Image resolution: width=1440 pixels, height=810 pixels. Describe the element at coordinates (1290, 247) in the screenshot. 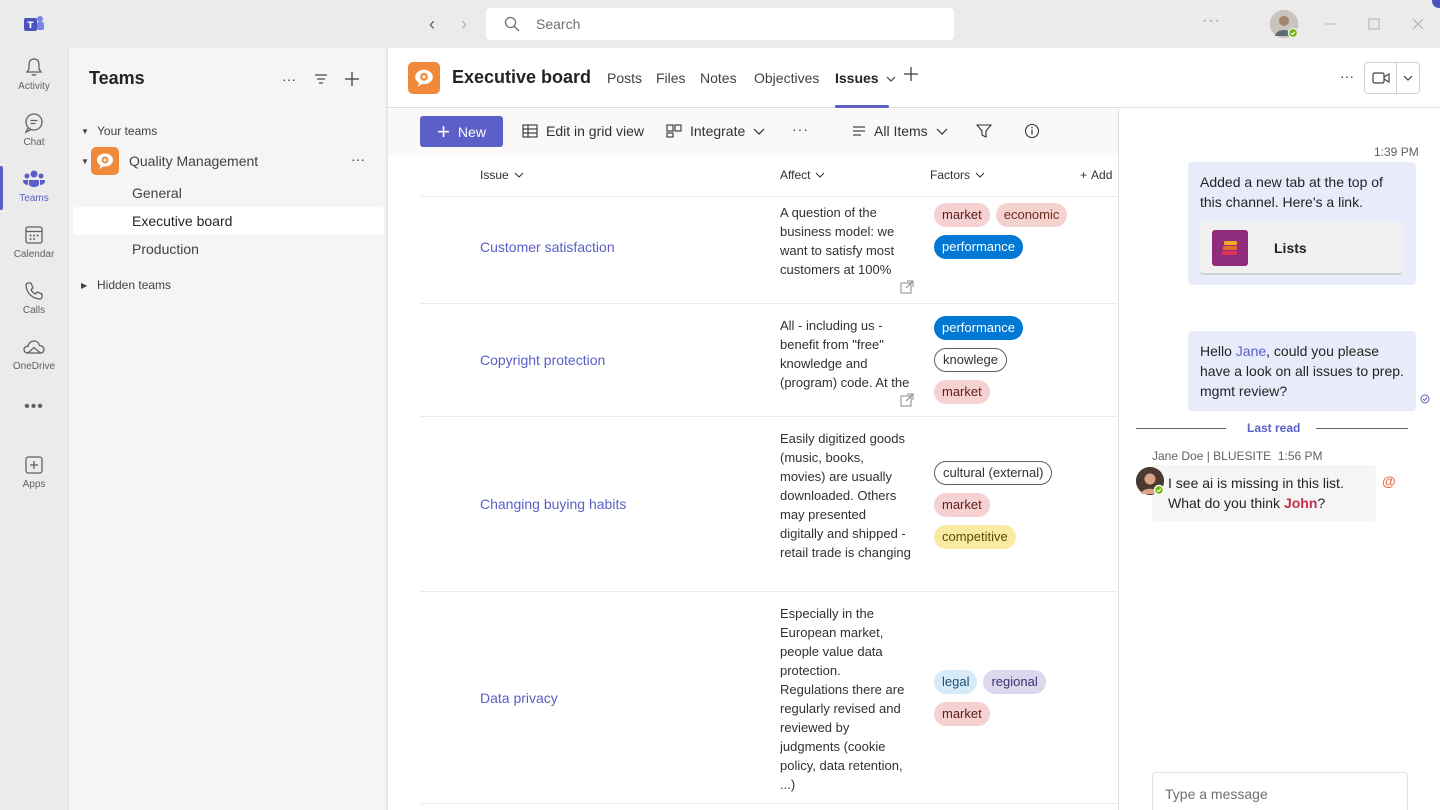

I see `card-title: Lists` at that location.